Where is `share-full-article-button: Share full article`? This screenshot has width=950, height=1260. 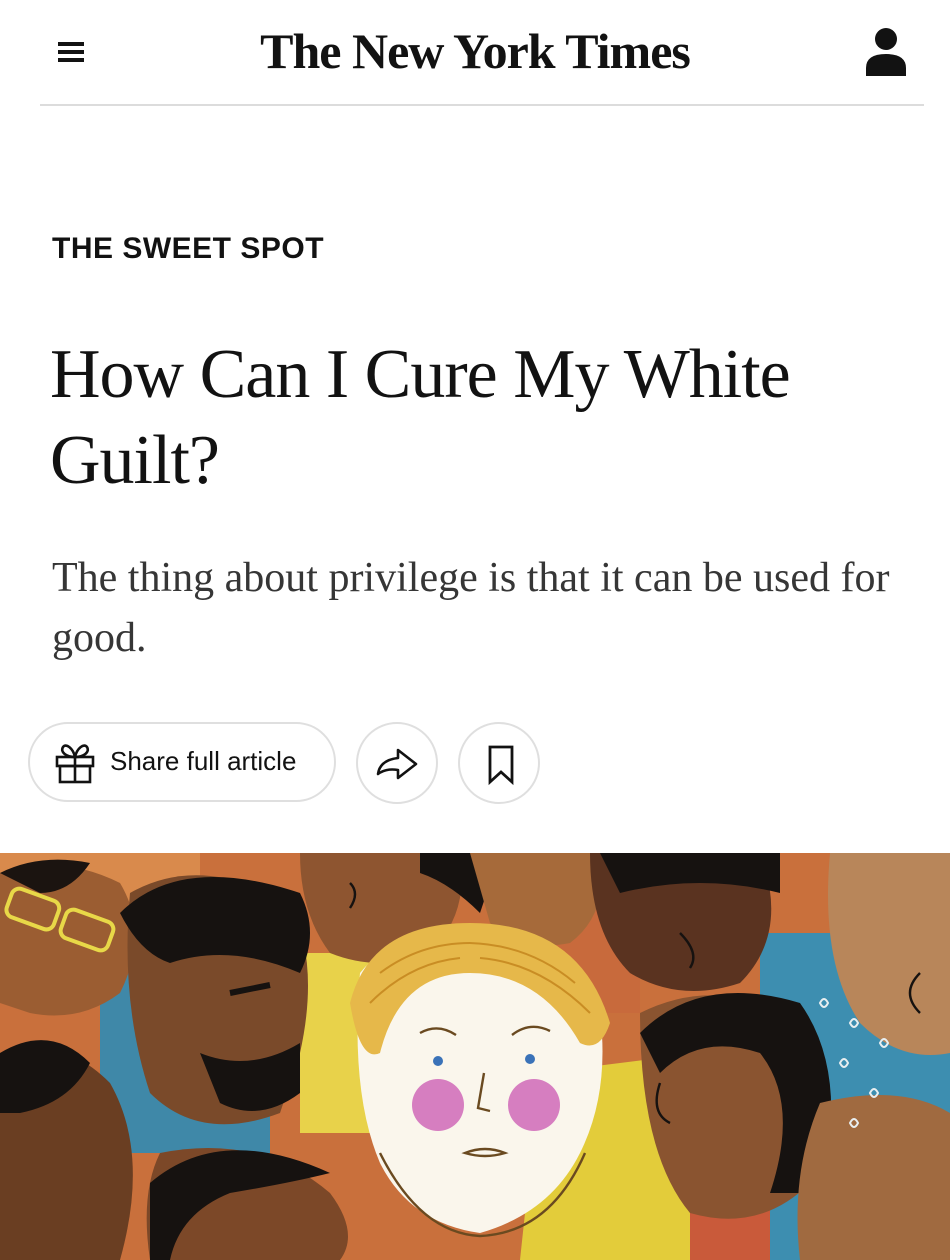 share-full-article-button: Share full article is located at coordinates (182, 762).